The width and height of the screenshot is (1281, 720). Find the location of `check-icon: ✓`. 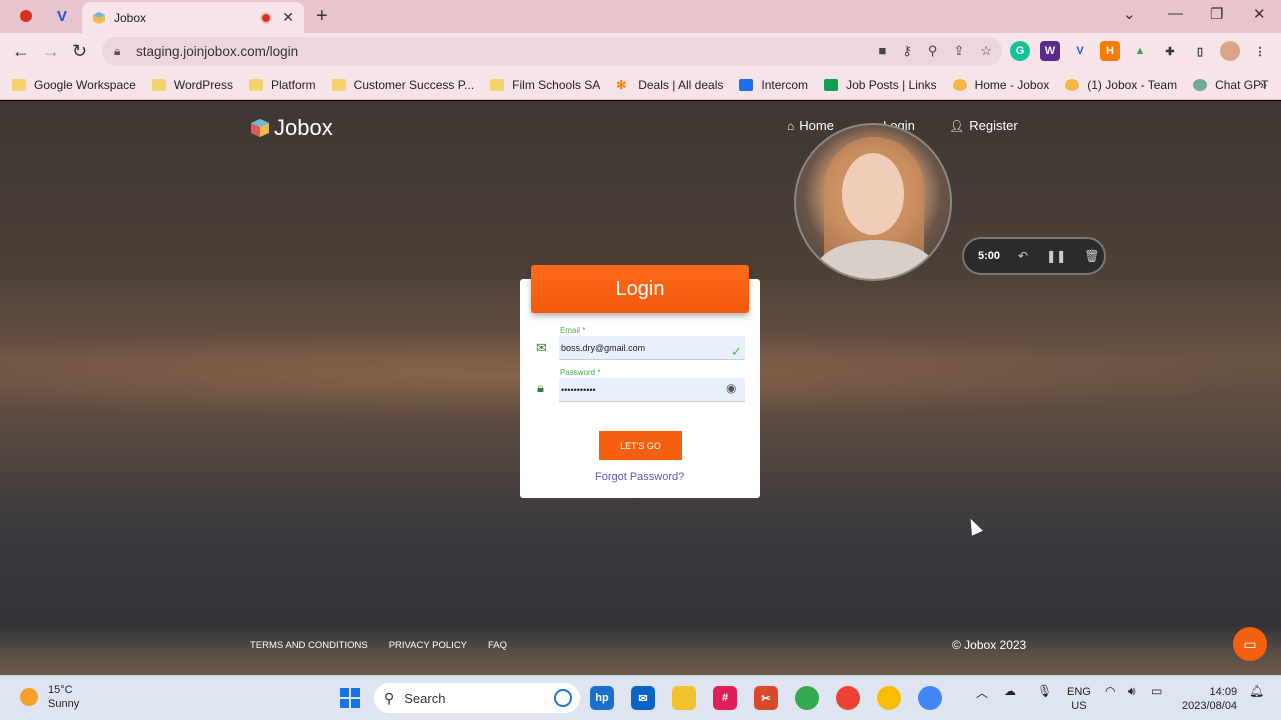

check-icon: ✓ is located at coordinates (736, 351).